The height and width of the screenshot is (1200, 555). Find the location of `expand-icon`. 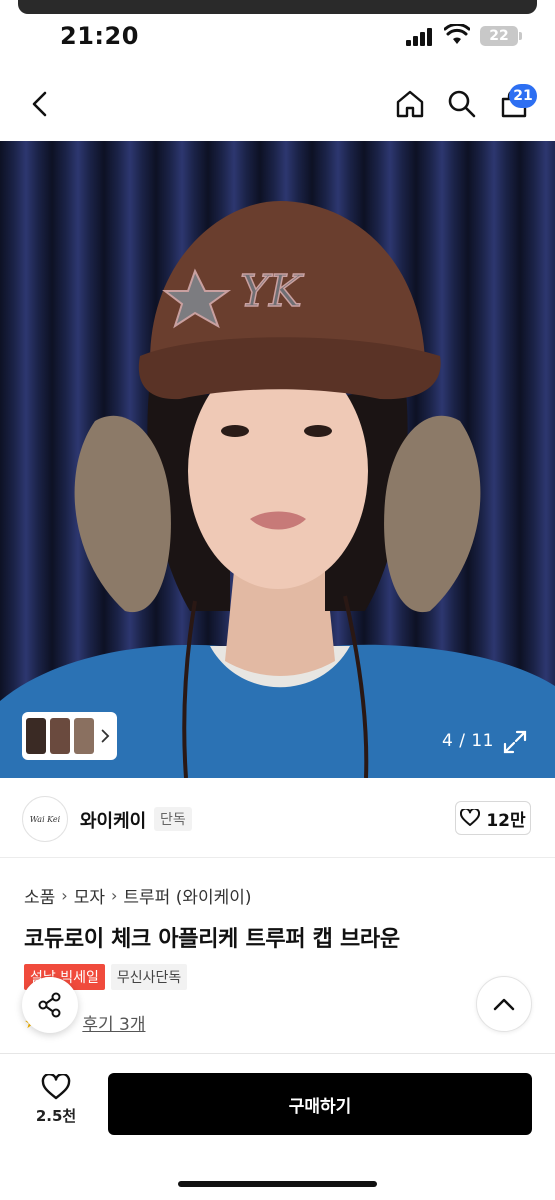

expand-icon is located at coordinates (515, 742).